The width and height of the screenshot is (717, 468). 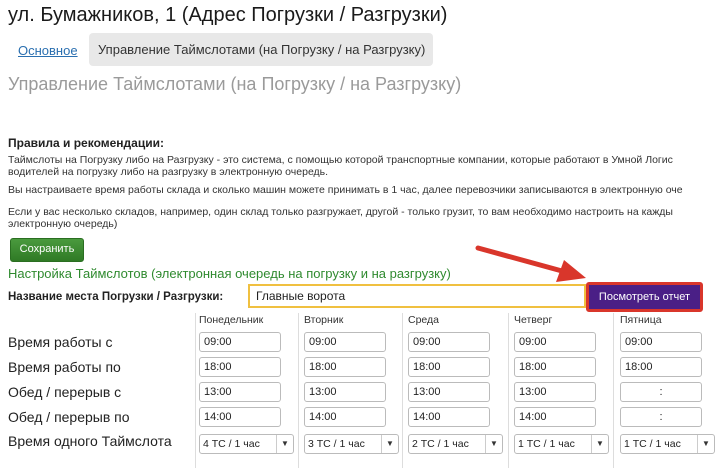 What do you see at coordinates (60, 342) in the screenshot?
I see `row-label-work-from: Время работы с` at bounding box center [60, 342].